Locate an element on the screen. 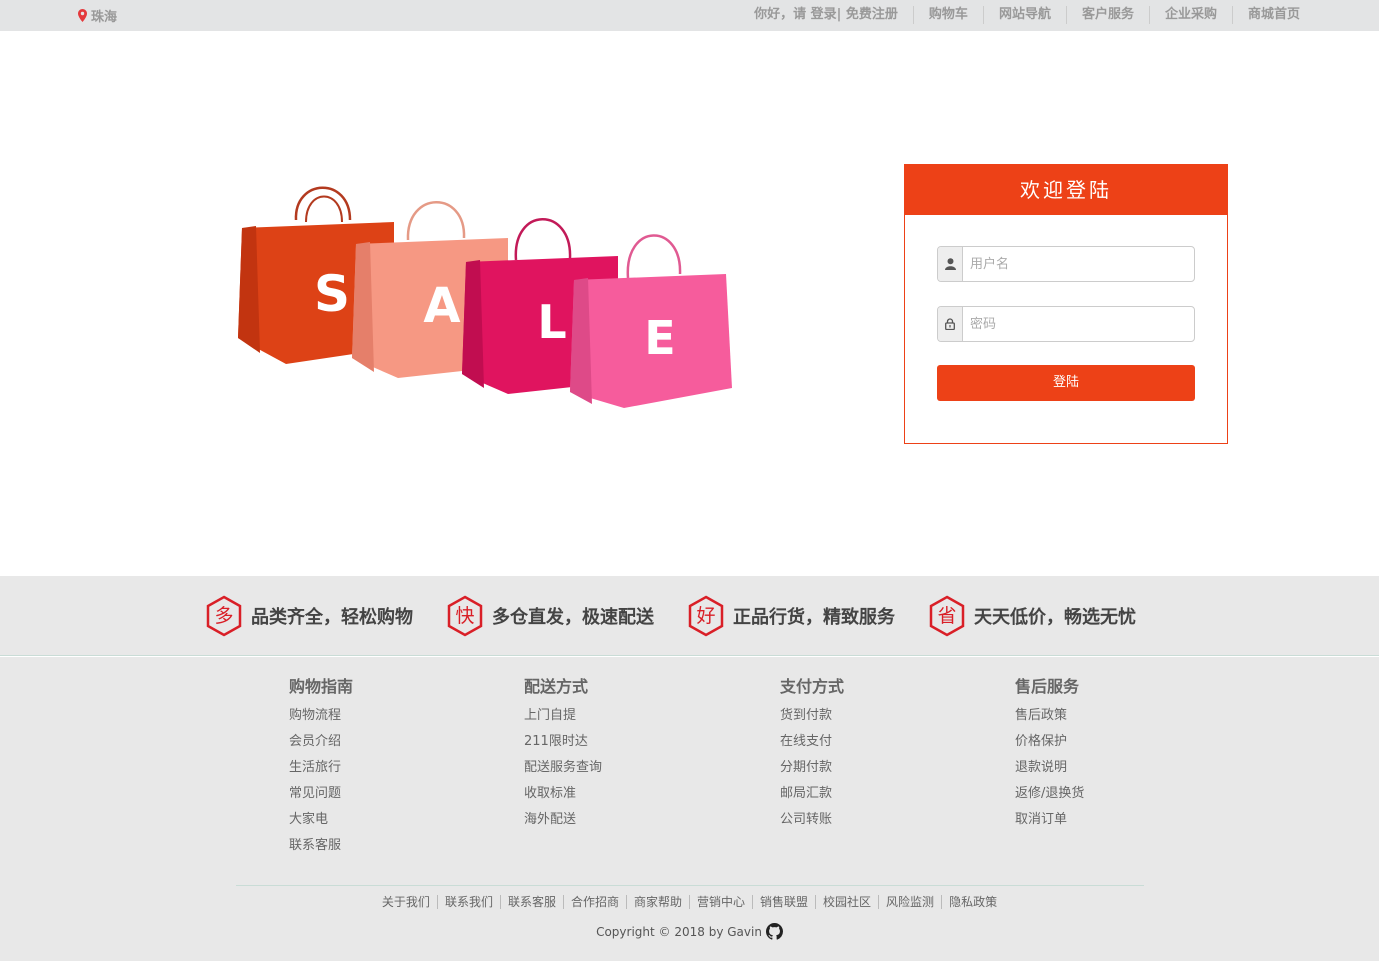 Image resolution: width=1379 pixels, height=961 pixels. footer-col-title: 购物指南 is located at coordinates (321, 686).